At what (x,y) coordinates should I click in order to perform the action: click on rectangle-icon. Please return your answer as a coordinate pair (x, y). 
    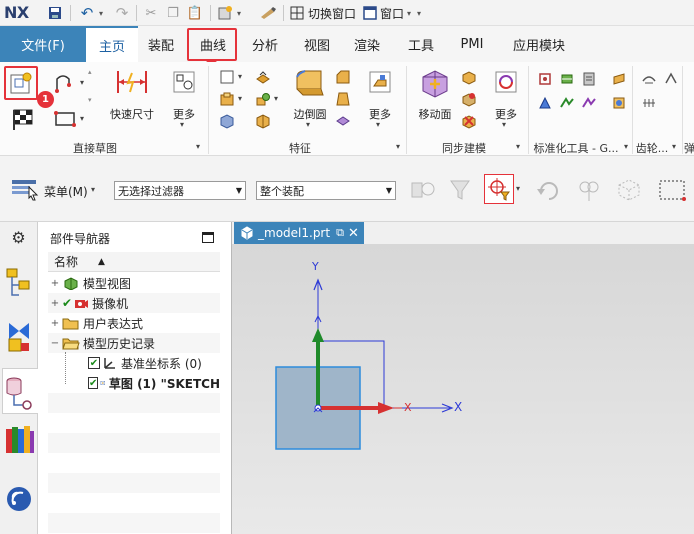
    Looking at the image, I should click on (65, 119).